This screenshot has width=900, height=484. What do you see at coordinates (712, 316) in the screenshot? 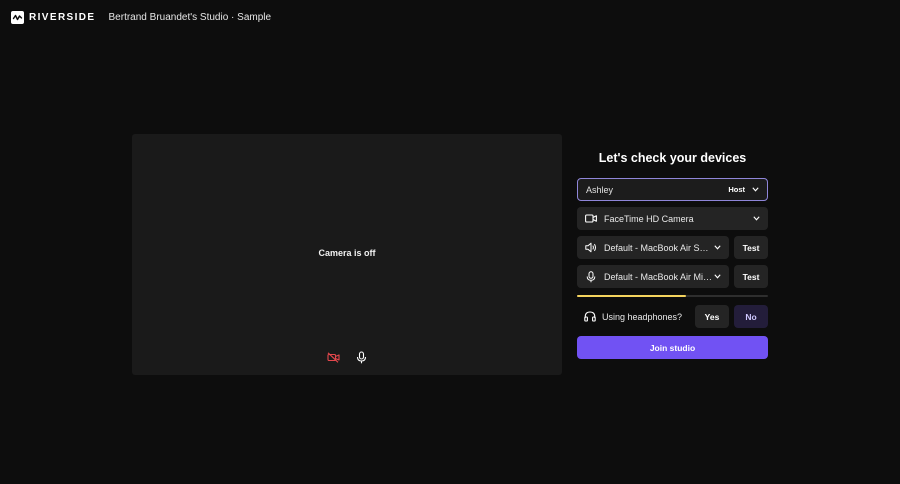
I see `headphones-yes-button: Yes` at bounding box center [712, 316].